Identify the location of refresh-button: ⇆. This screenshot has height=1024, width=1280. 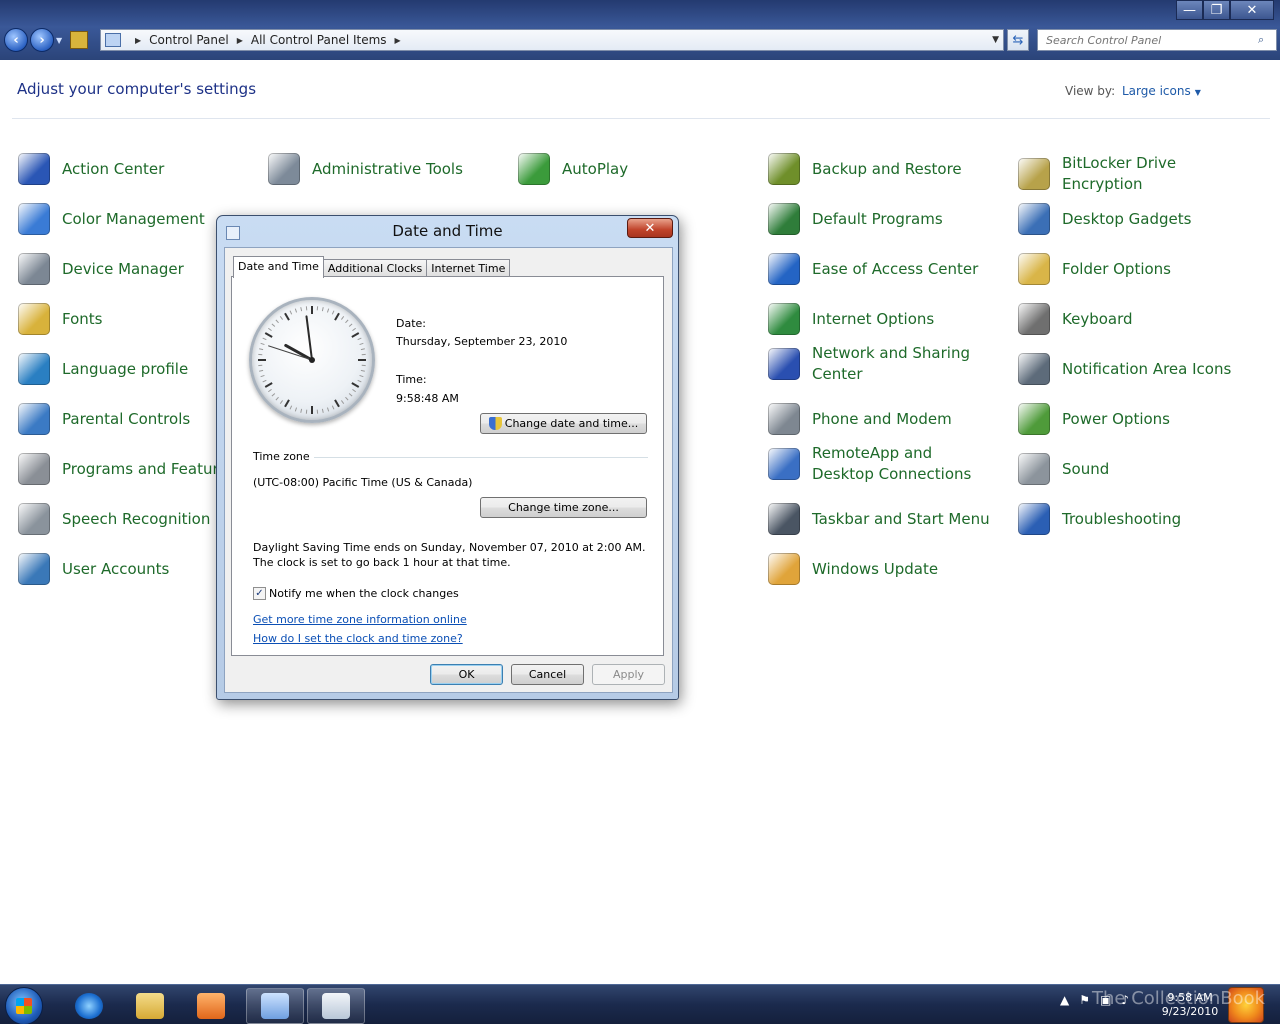
(1018, 40).